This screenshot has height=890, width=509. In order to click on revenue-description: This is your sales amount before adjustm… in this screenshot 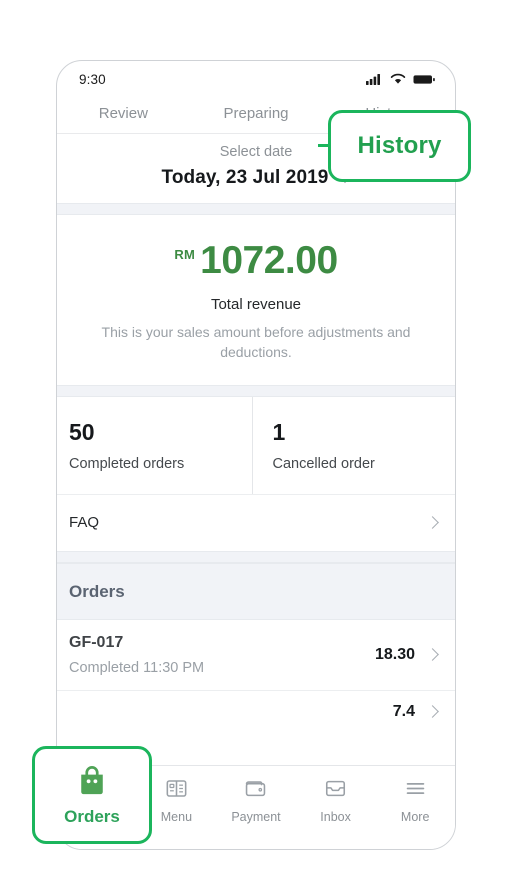, I will do `click(256, 342)`.